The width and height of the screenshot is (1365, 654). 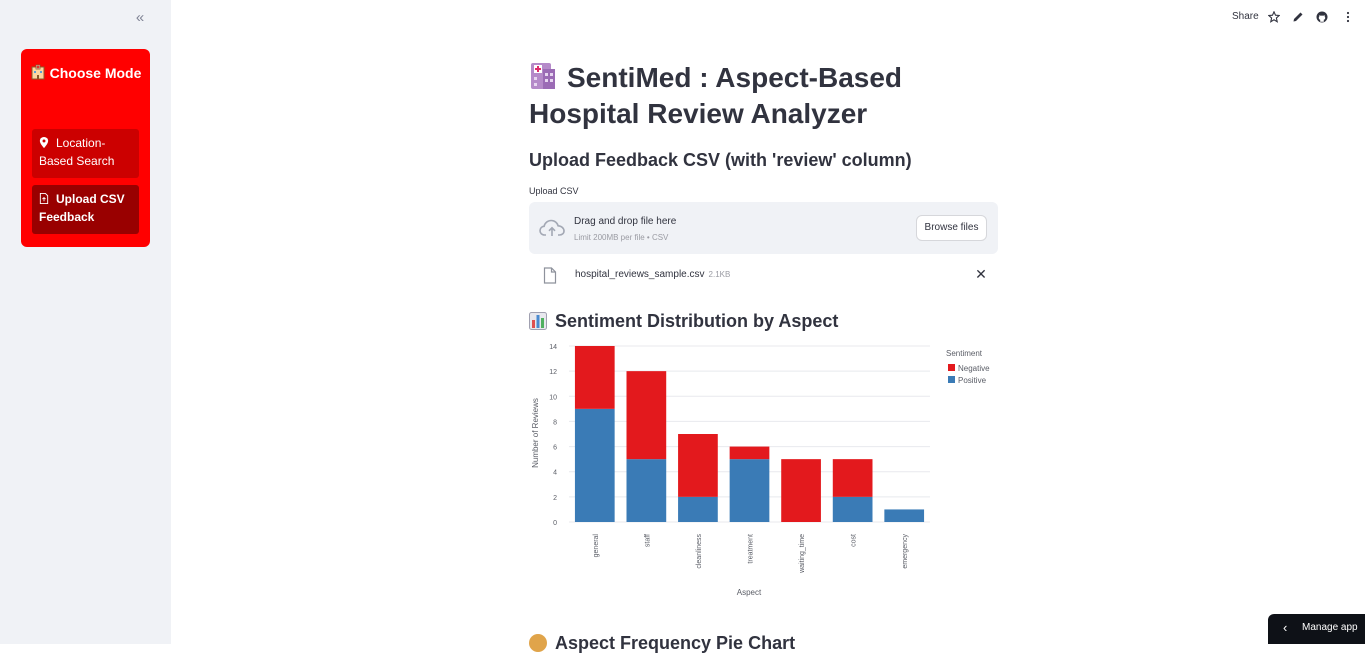 I want to click on bar-negative-cleanliness, so click(x=698, y=465).